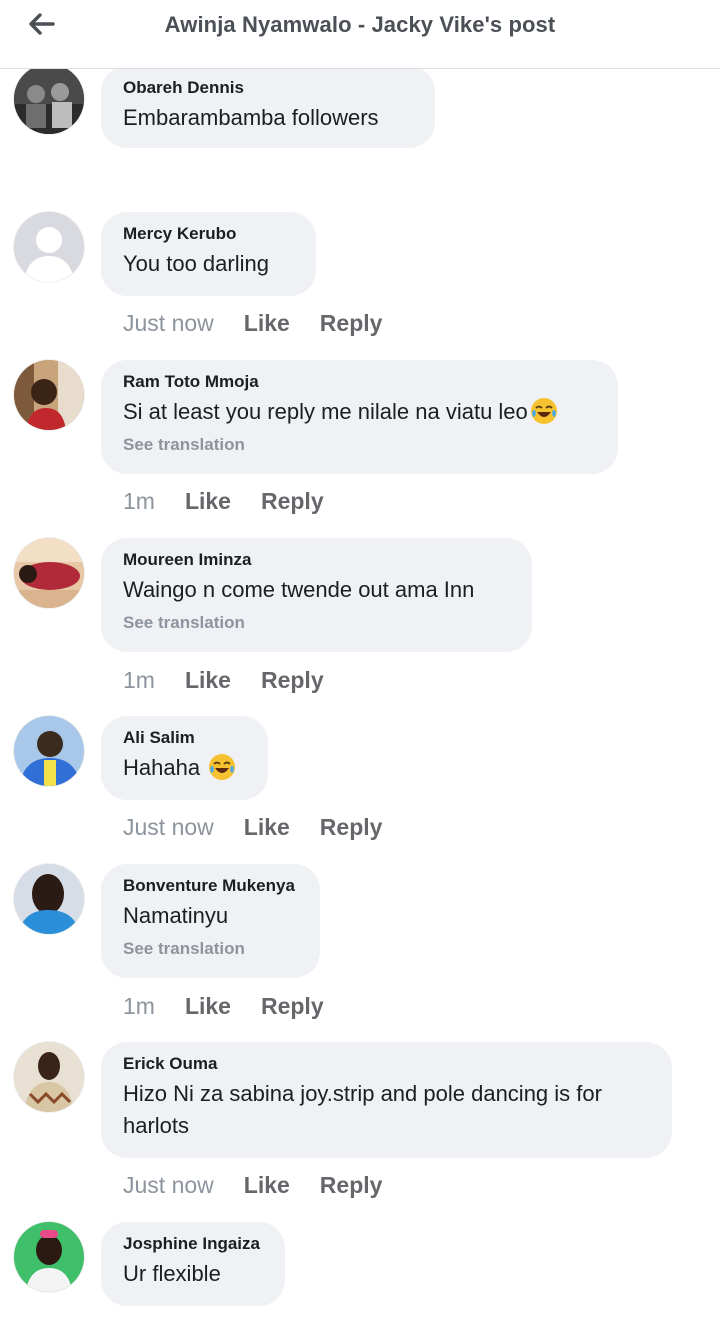 Image resolution: width=720 pixels, height=1326 pixels. What do you see at coordinates (316, 560) in the screenshot?
I see `comment-author: Moureen Iminza` at bounding box center [316, 560].